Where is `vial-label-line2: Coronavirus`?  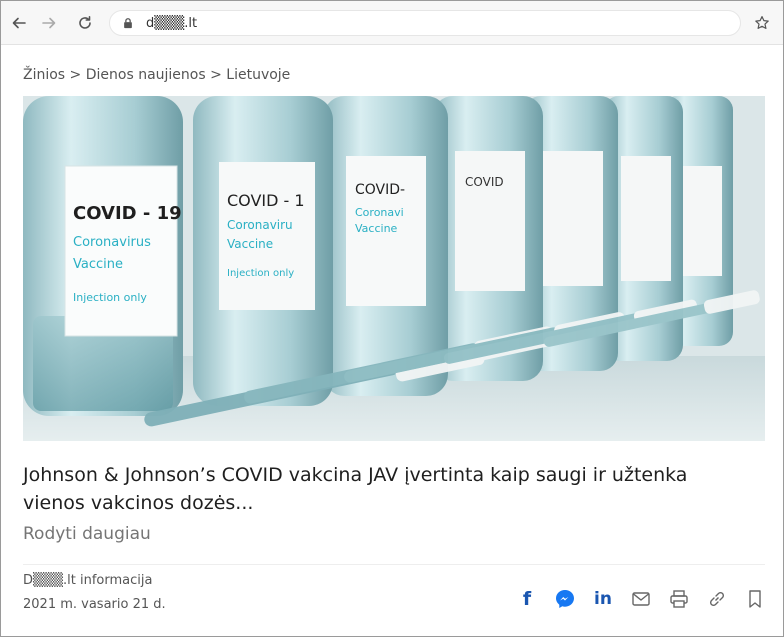 vial-label-line2: Coronavirus is located at coordinates (112, 242).